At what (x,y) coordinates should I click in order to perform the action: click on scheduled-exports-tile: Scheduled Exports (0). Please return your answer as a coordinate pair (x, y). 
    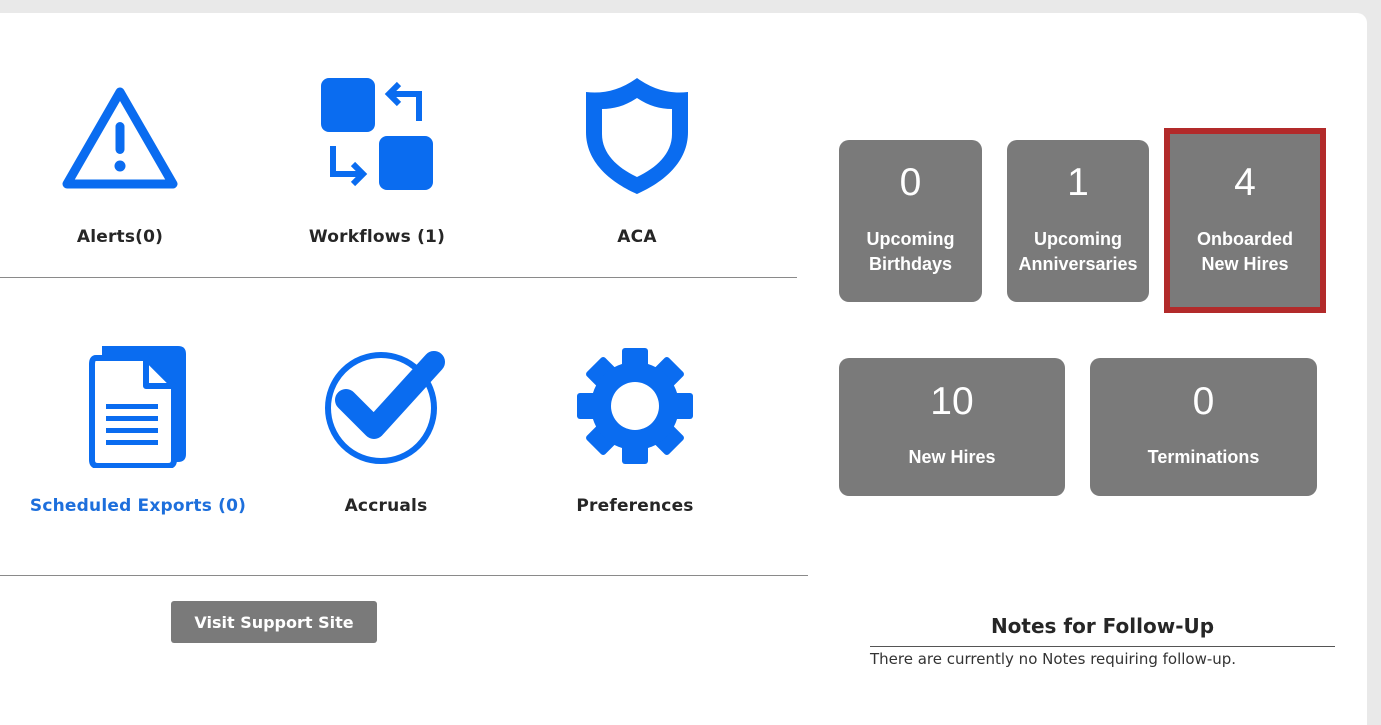
    Looking at the image, I should click on (138, 435).